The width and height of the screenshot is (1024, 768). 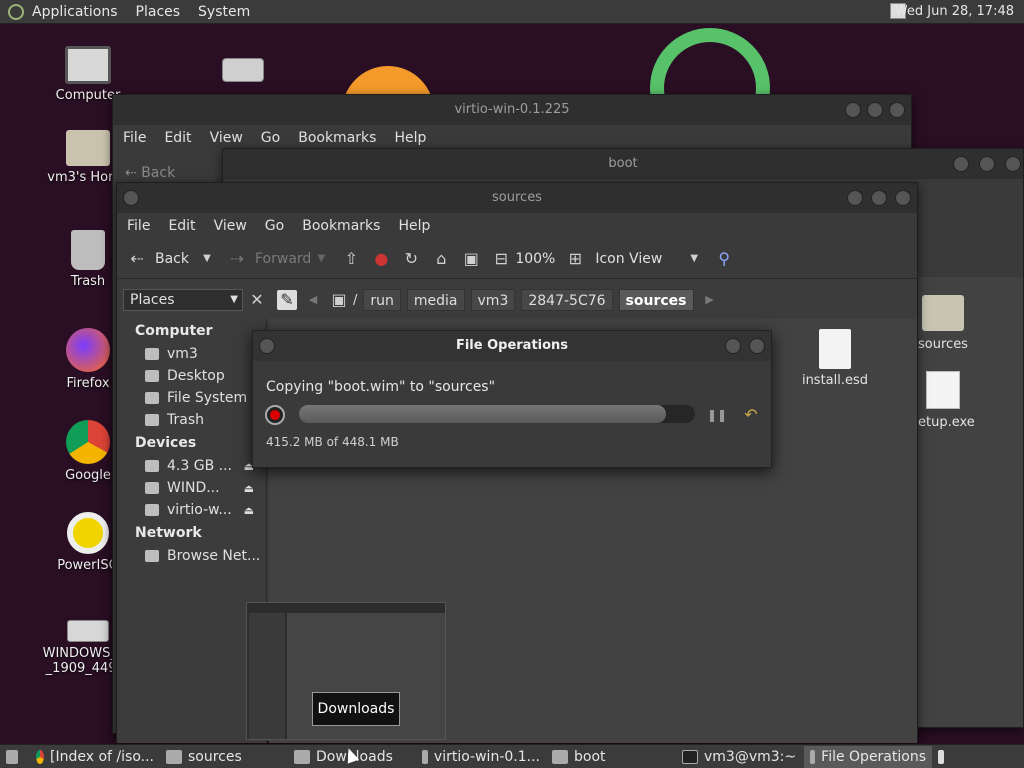 I want to click on breadcrumb-left-icon: ◀, so click(x=313, y=300).